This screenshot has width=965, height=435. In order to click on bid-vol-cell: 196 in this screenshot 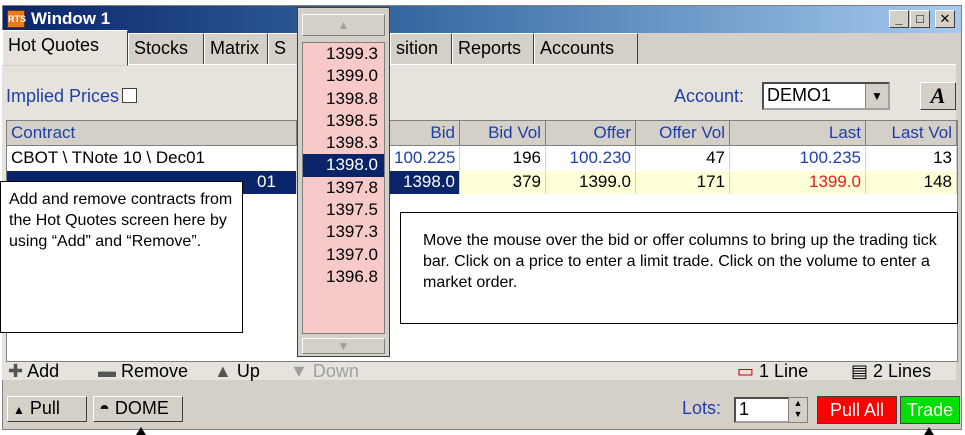, I will do `click(503, 158)`.